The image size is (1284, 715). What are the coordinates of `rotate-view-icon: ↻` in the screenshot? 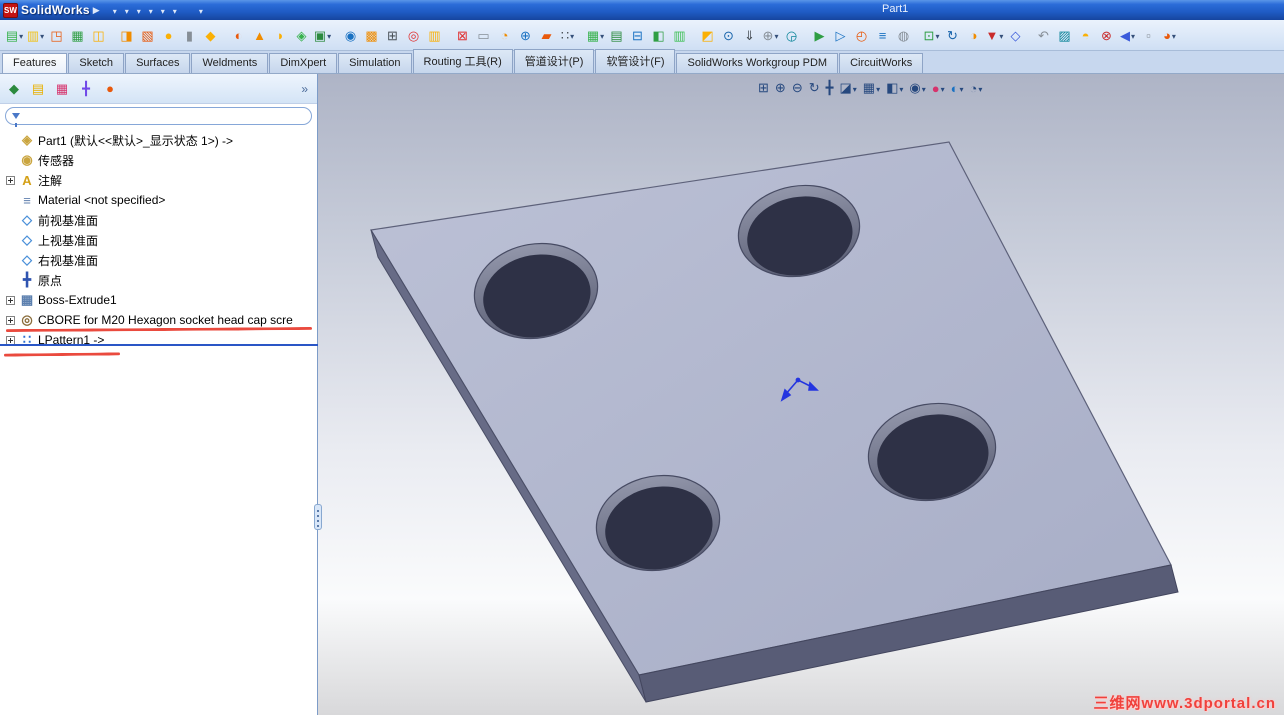 It's located at (814, 88).